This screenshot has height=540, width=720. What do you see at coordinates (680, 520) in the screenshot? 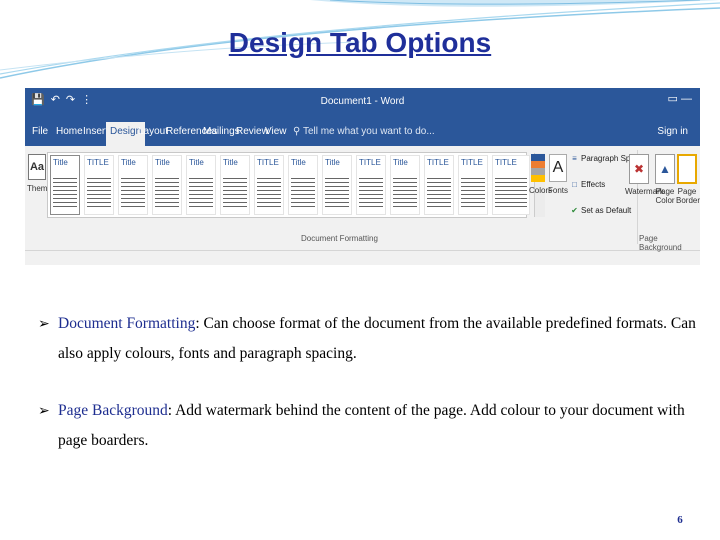
I see `page-number: 6` at bounding box center [680, 520].